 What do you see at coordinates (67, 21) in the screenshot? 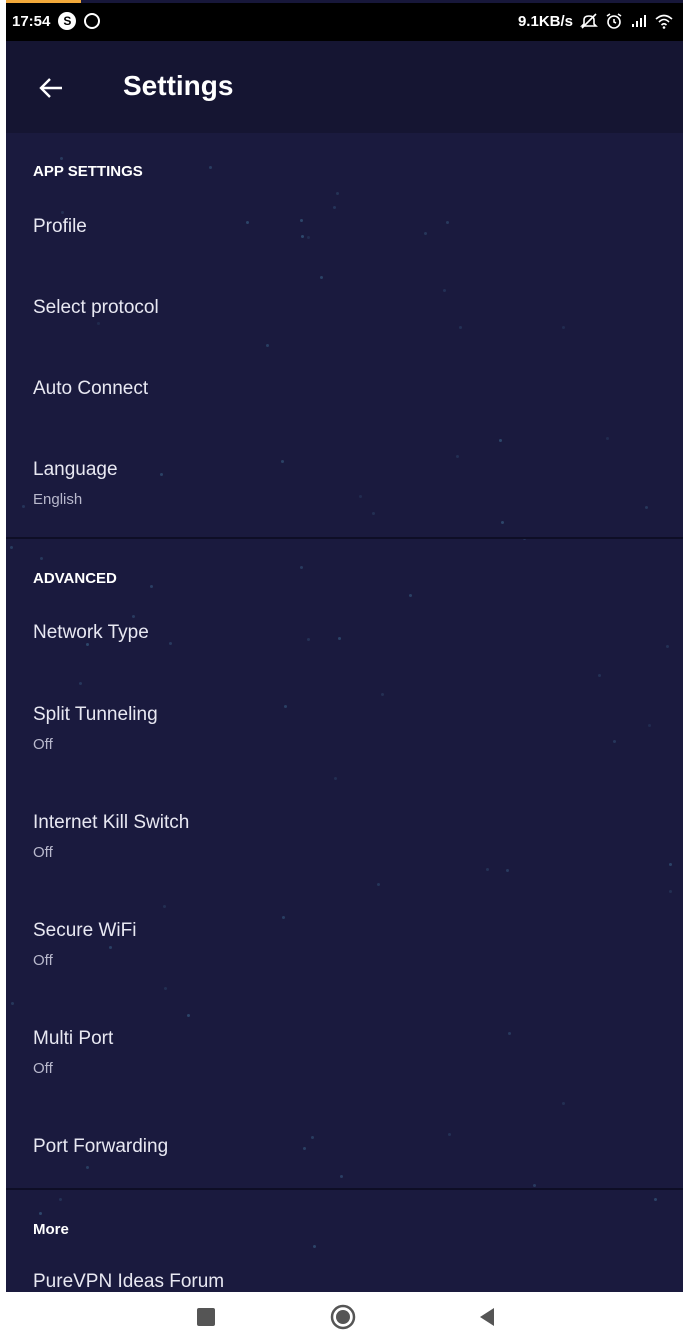
I see `s-badge-icon: S` at bounding box center [67, 21].